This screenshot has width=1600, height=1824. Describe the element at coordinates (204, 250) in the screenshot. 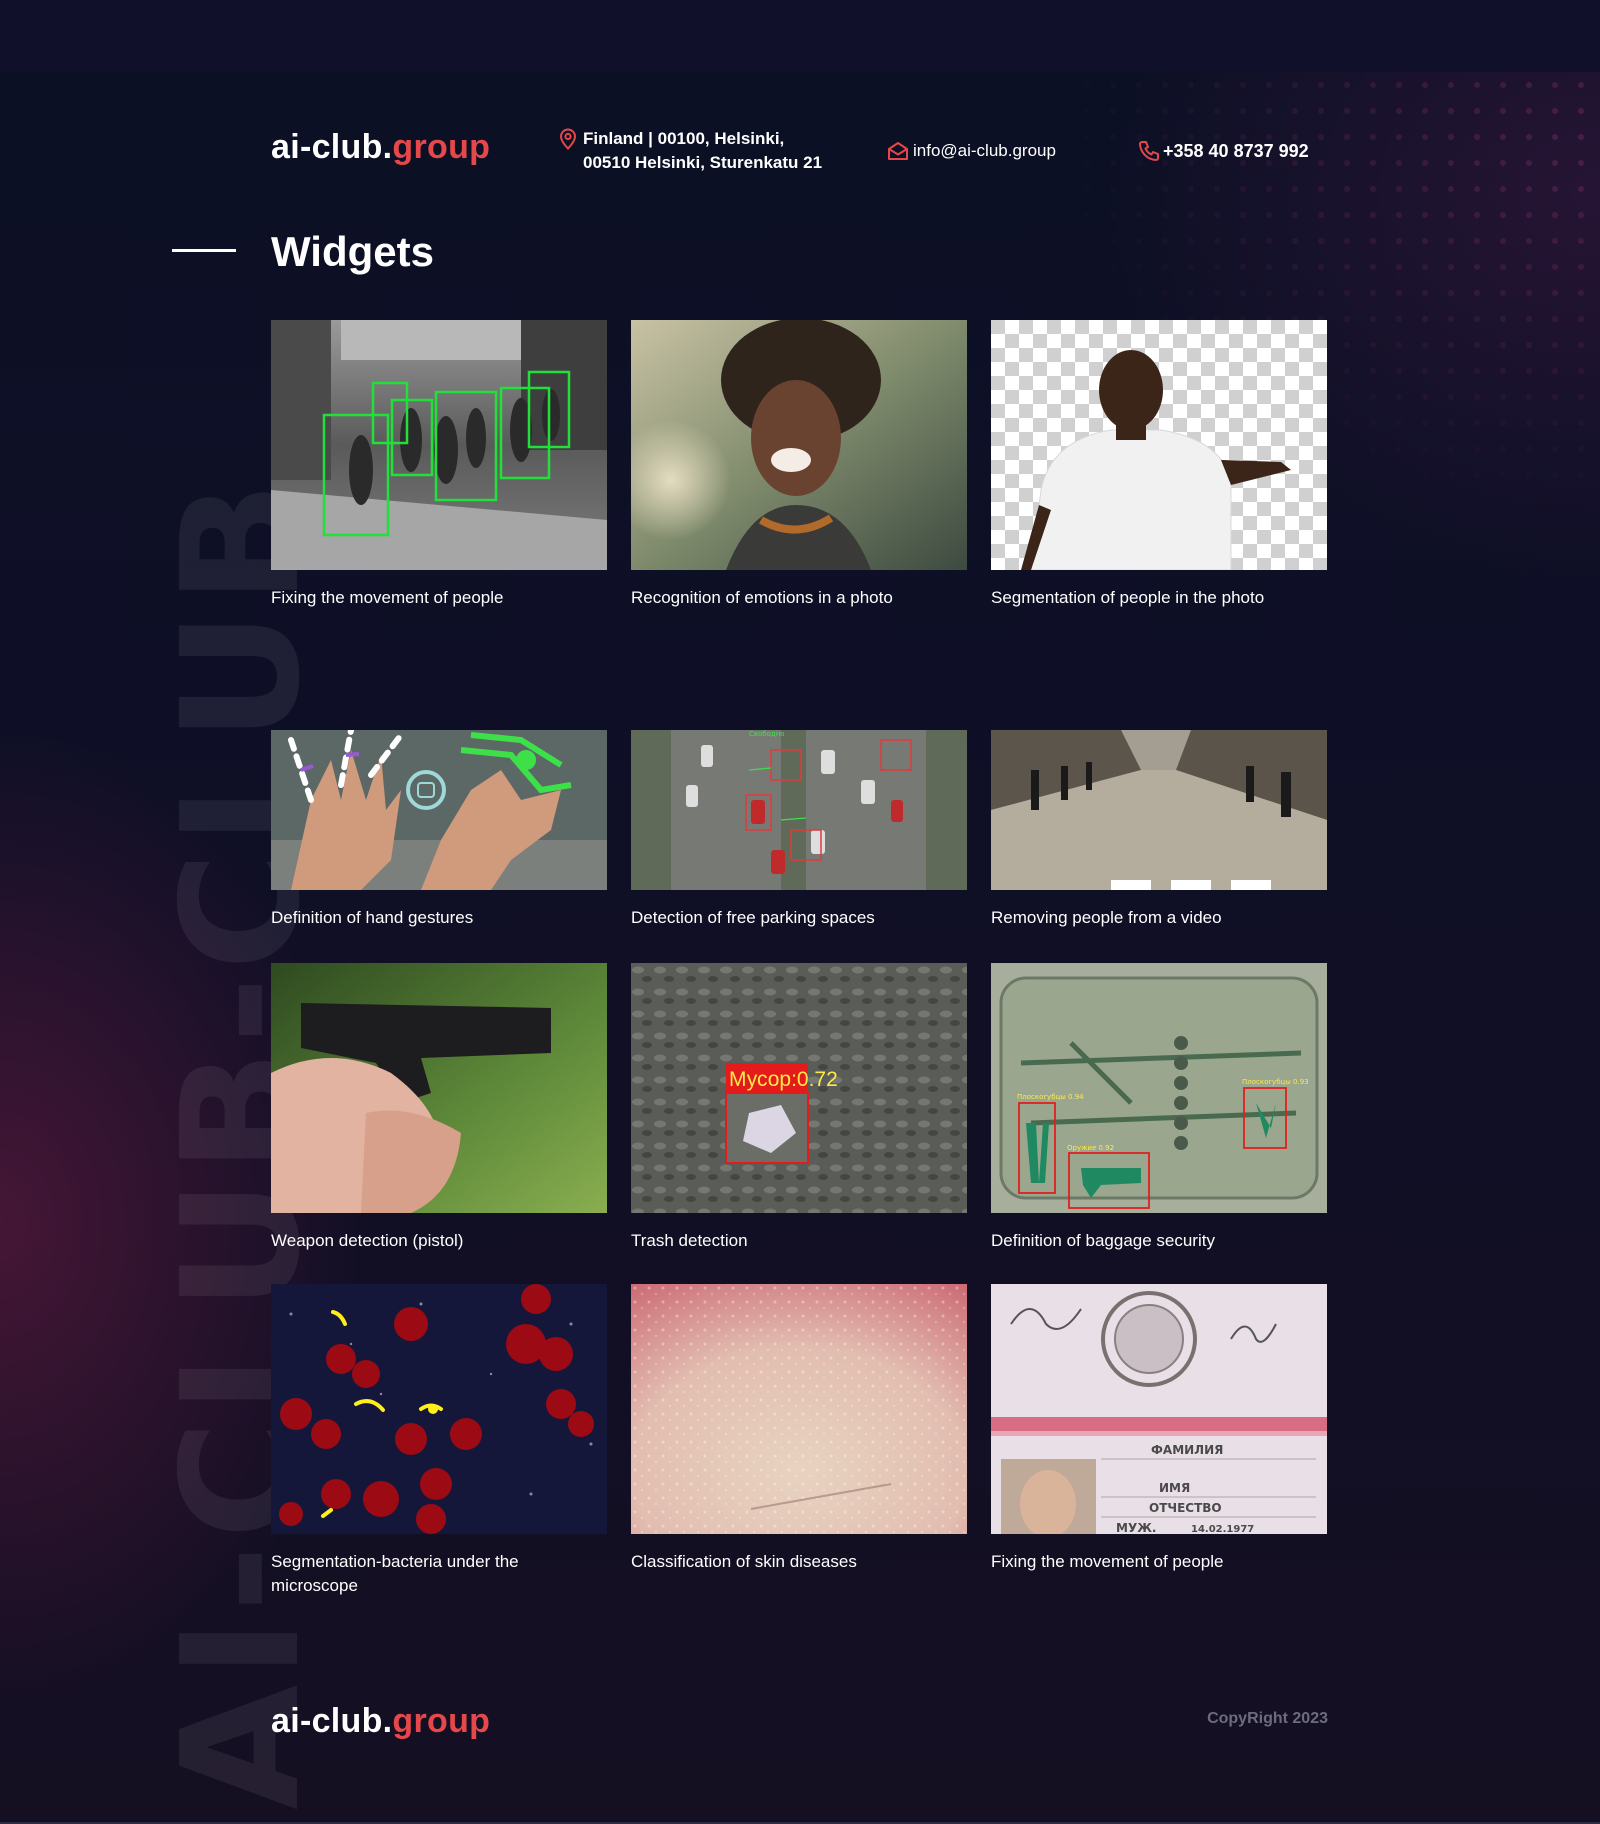

I see `section-title-line` at that location.